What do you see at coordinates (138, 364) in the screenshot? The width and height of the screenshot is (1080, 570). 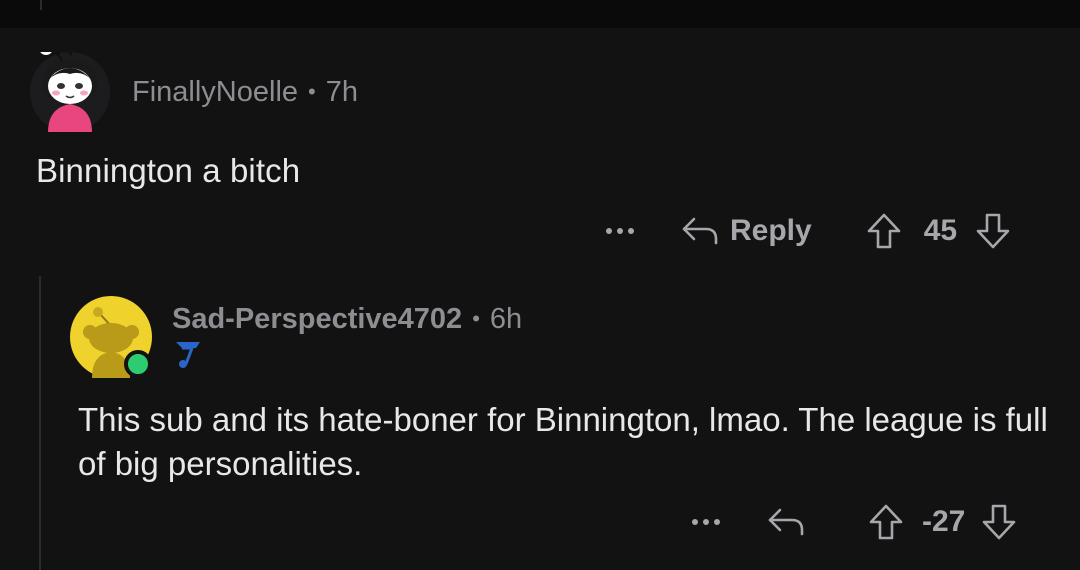 I see `online-status-dot` at bounding box center [138, 364].